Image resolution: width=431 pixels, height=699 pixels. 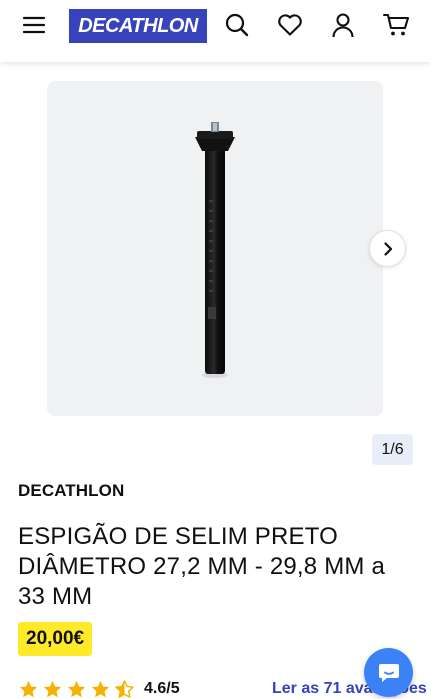 I want to click on chat-button, so click(x=388, y=672).